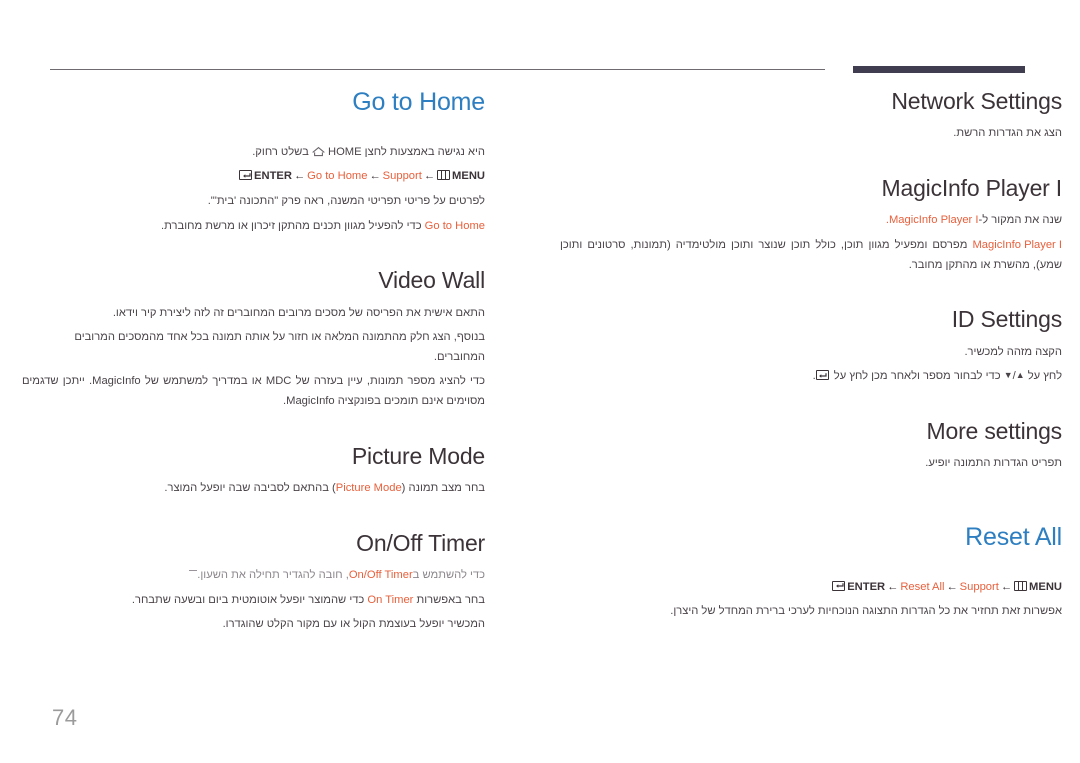  What do you see at coordinates (380, 575) in the screenshot?
I see `accent-on-off-timer: On/Off Timer` at bounding box center [380, 575].